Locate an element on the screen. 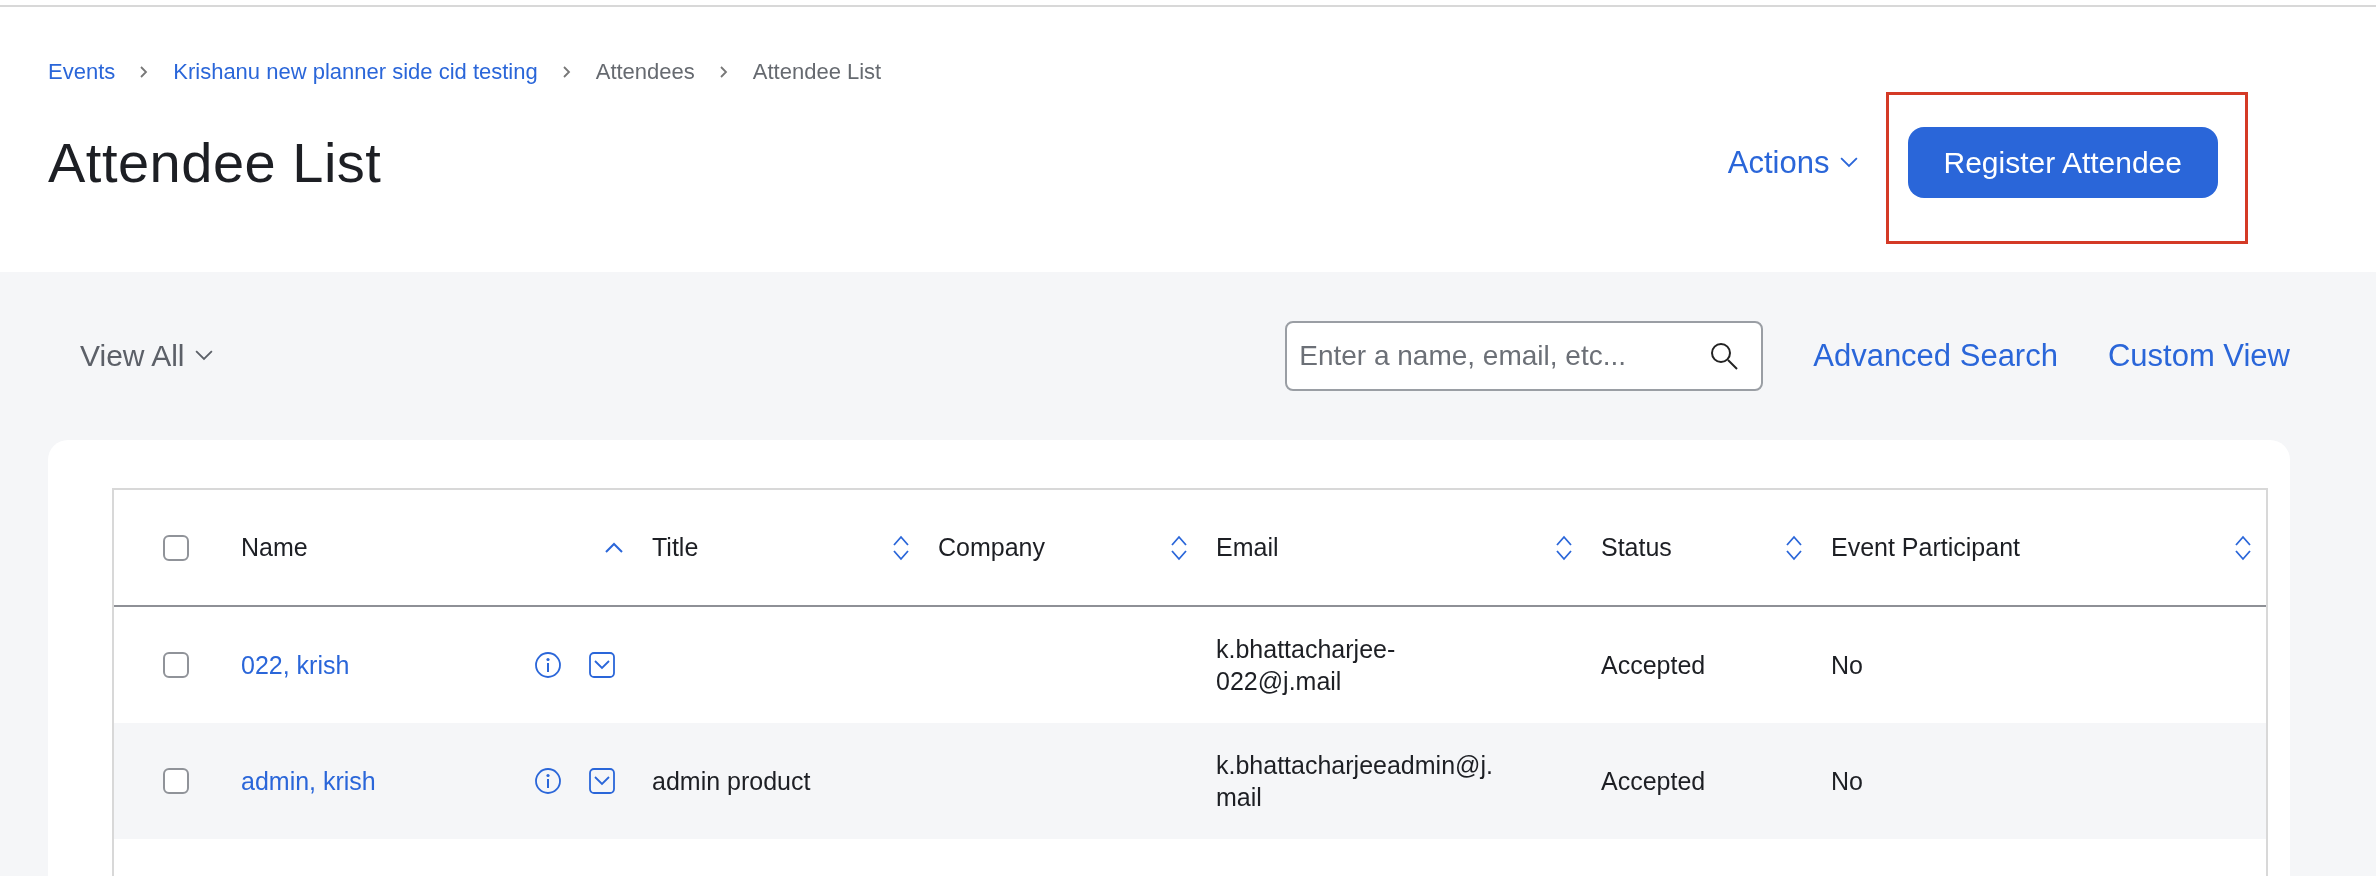 The width and height of the screenshot is (2376, 876). attendee-name-link: 022, krish is located at coordinates (369, 665).